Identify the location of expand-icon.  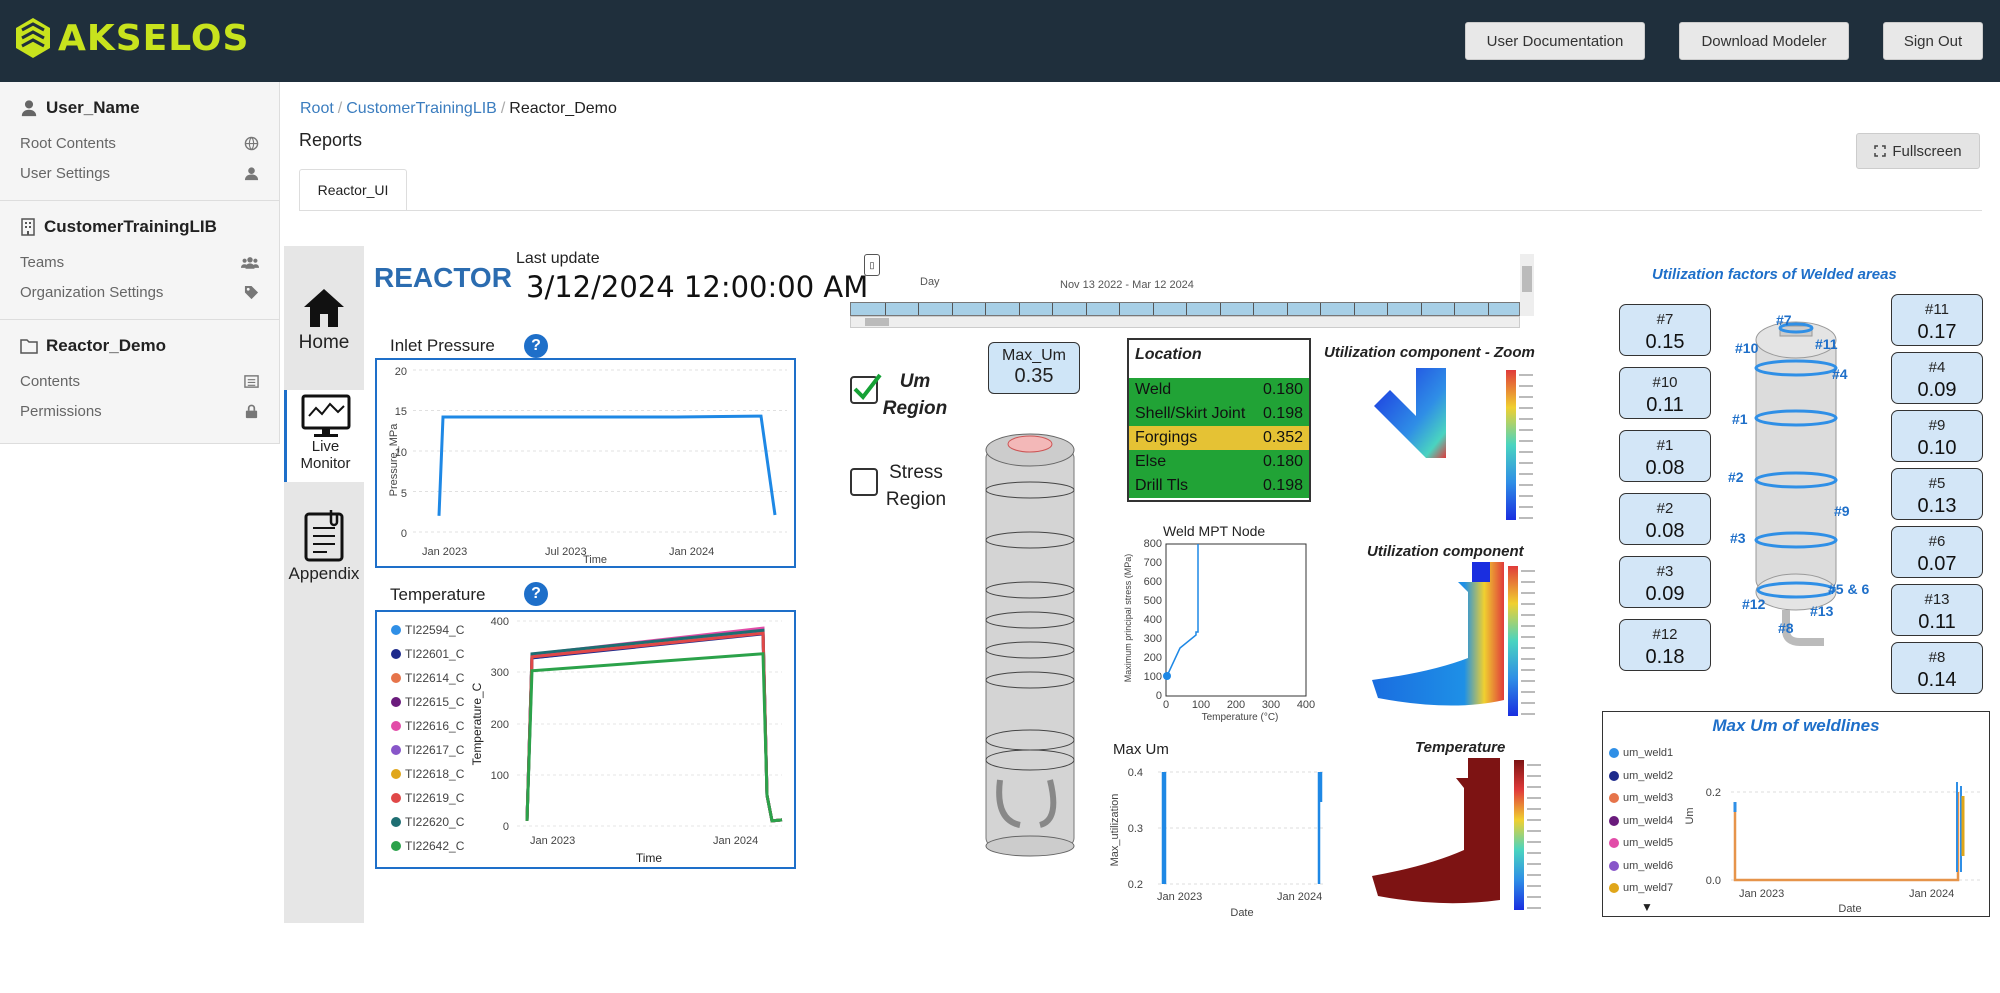
(1880, 151).